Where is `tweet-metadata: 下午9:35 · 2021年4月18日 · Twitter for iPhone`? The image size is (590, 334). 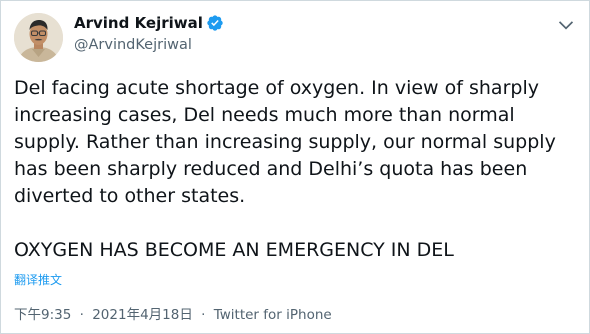
tweet-metadata: 下午9:35 · 2021年4月18日 · Twitter for iPhone is located at coordinates (173, 315).